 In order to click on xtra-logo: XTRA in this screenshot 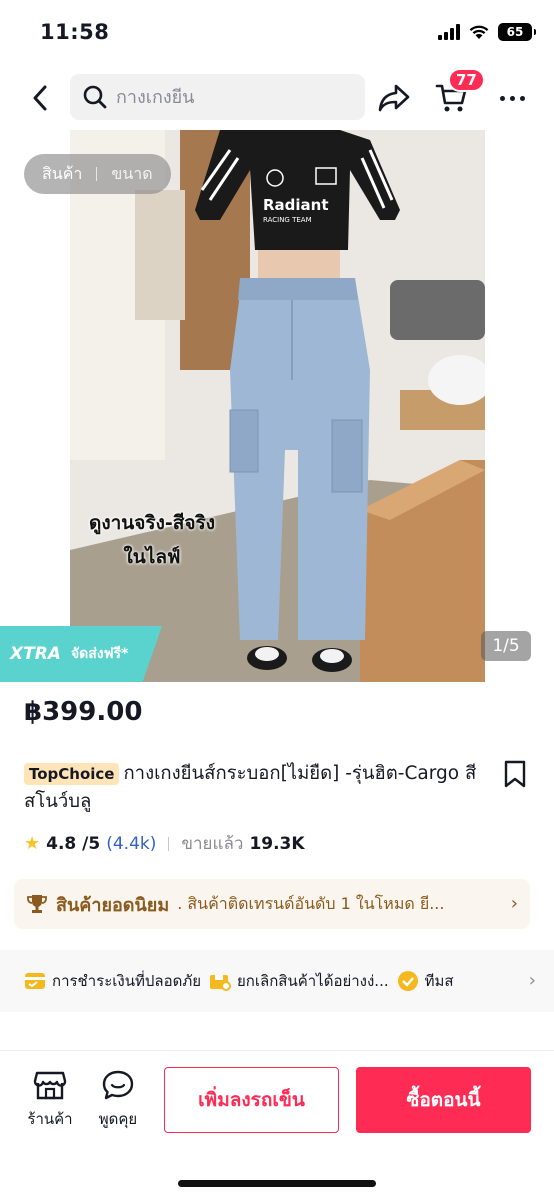, I will do `click(35, 654)`.